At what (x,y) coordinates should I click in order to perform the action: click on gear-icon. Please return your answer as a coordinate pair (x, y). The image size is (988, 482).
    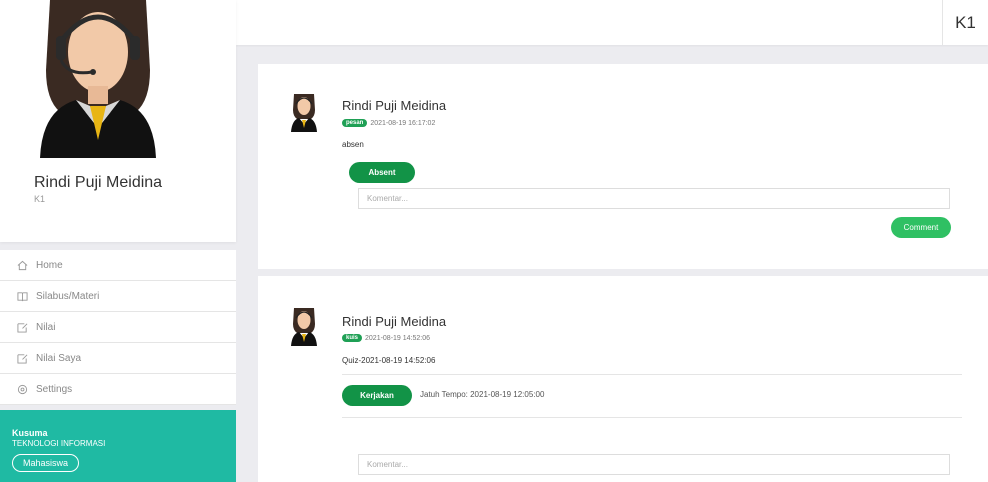
    Looking at the image, I should click on (22, 389).